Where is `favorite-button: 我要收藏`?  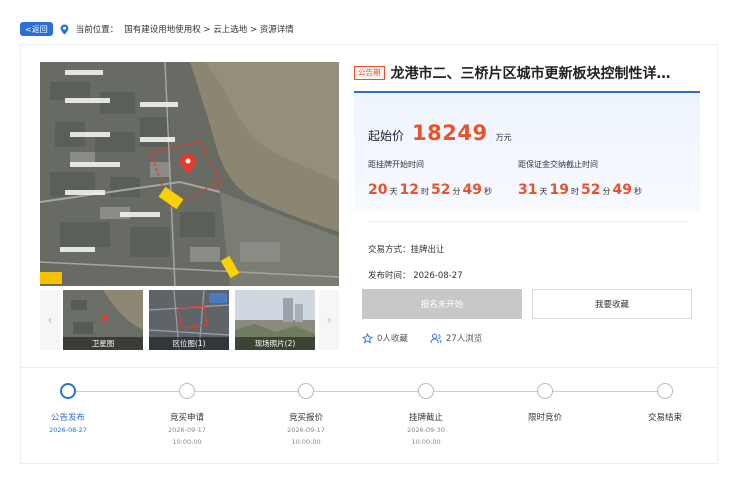 favorite-button: 我要收藏 is located at coordinates (612, 304).